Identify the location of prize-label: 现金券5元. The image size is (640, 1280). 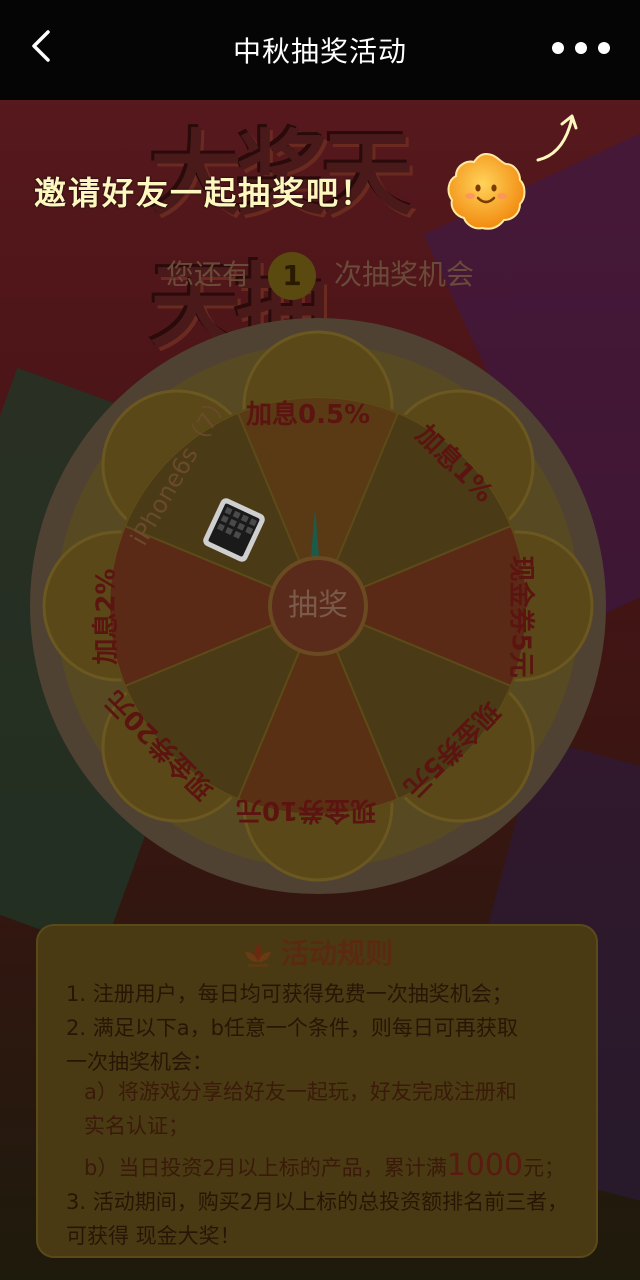
(520, 616).